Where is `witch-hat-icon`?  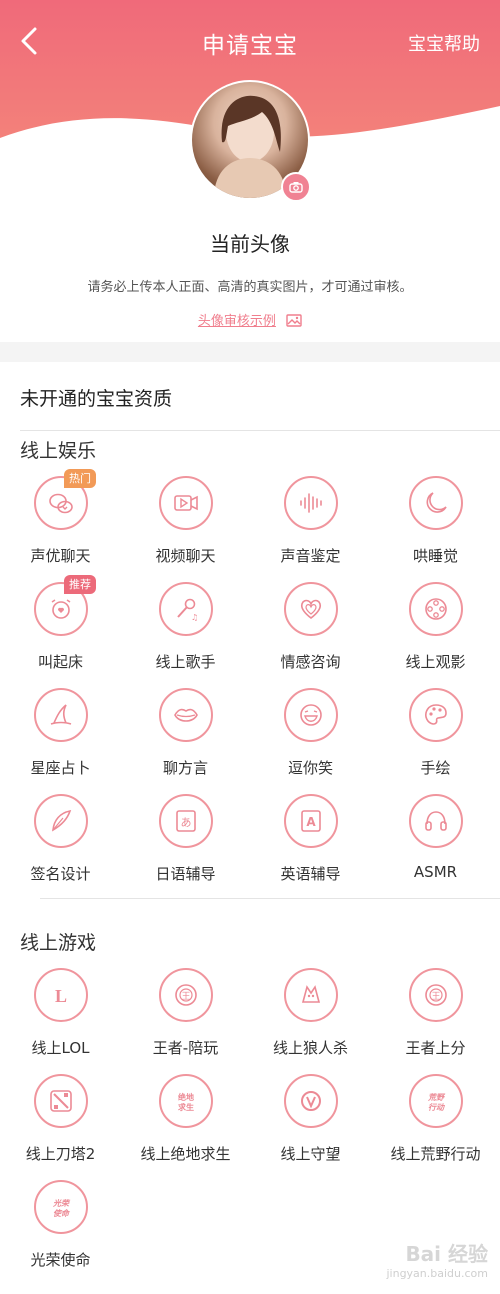 witch-hat-icon is located at coordinates (61, 715).